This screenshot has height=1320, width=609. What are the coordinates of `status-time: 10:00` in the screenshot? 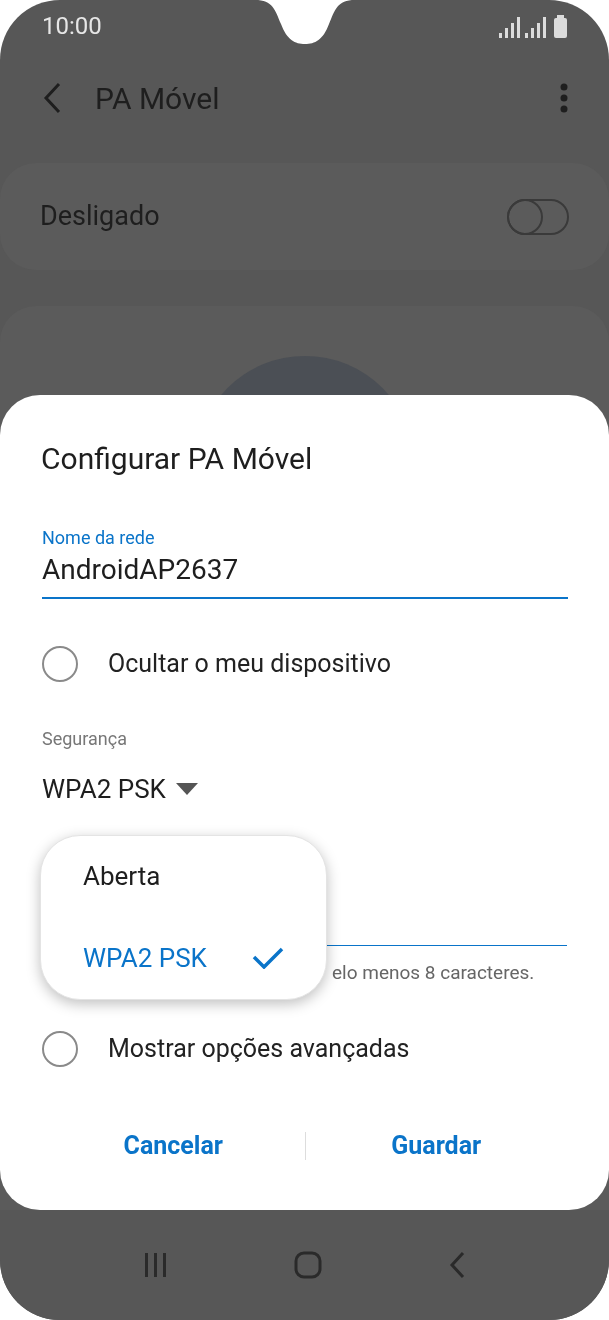 It's located at (72, 26).